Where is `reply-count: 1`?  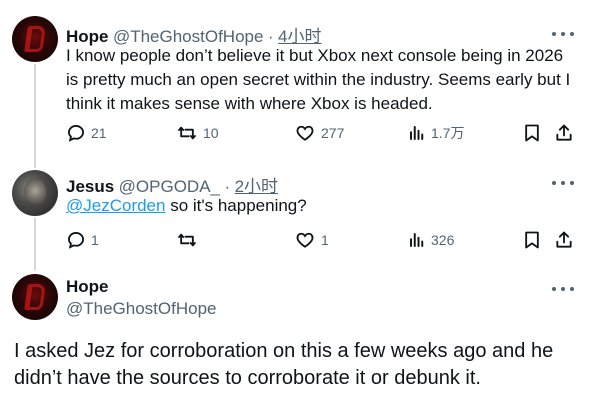 reply-count: 1 is located at coordinates (95, 240).